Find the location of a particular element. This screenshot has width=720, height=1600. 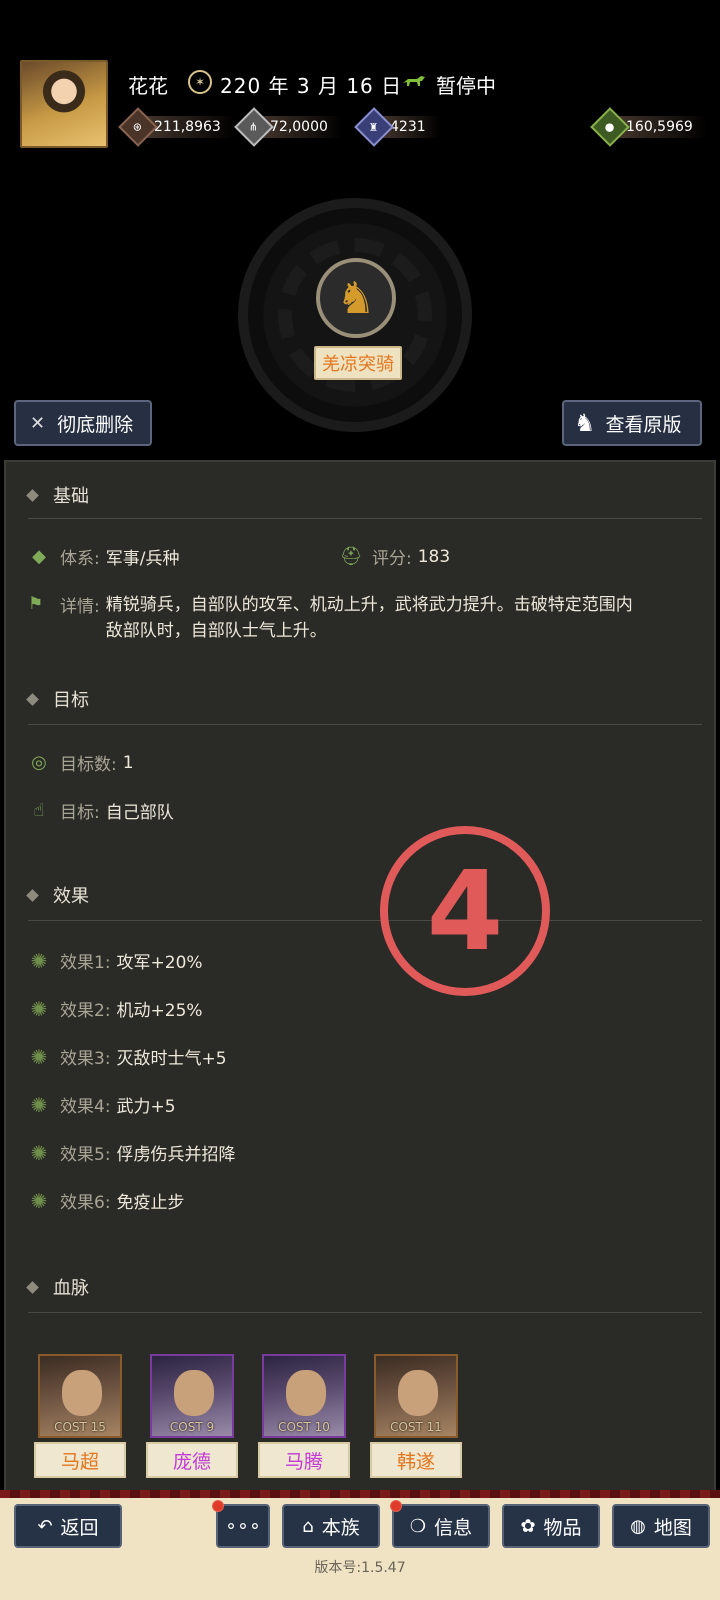

hero-card: COST 10 马腾 is located at coordinates (304, 1416).